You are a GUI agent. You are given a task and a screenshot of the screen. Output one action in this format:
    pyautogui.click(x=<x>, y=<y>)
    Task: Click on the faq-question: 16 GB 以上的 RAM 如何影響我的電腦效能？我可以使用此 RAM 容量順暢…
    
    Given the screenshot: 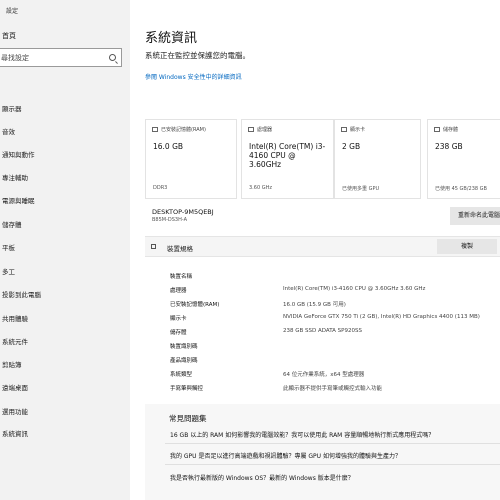 What is the action you would take?
    pyautogui.click(x=302, y=434)
    